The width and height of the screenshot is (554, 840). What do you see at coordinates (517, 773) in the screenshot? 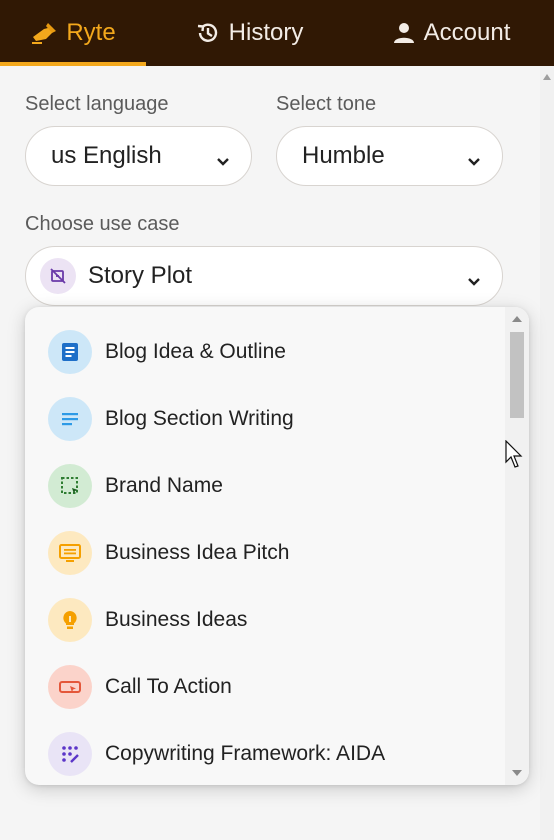
I see `scroll-down-arrow` at bounding box center [517, 773].